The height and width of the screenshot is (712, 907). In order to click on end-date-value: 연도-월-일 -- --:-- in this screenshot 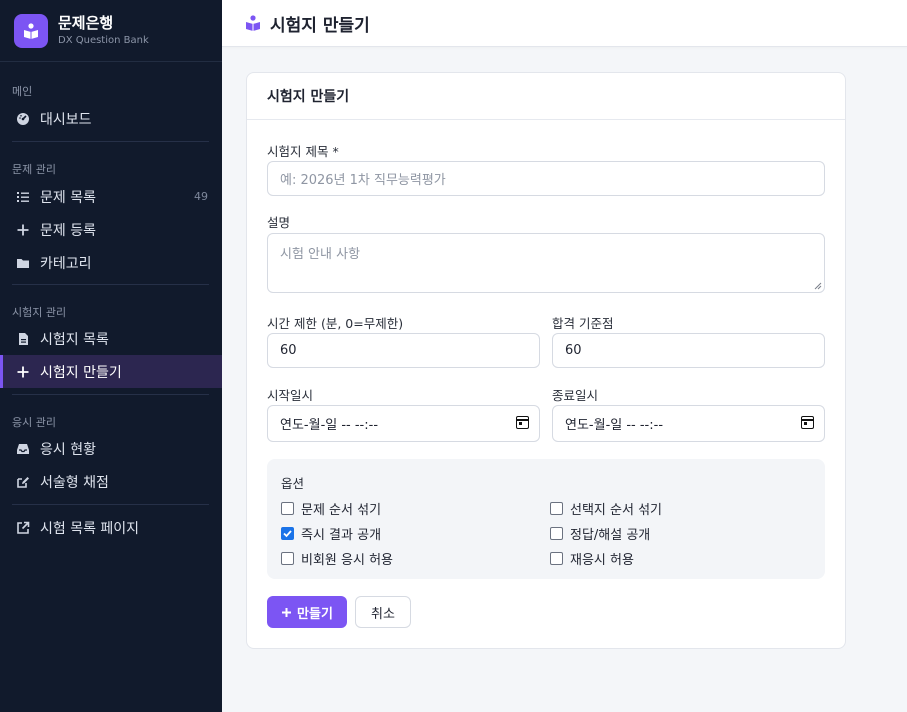, I will do `click(614, 425)`.